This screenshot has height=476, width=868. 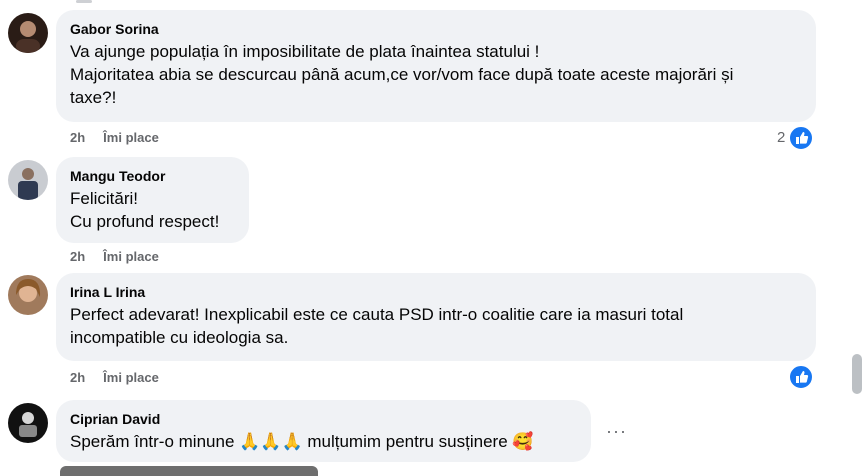 I want to click on next-comment-preview, so click(x=189, y=471).